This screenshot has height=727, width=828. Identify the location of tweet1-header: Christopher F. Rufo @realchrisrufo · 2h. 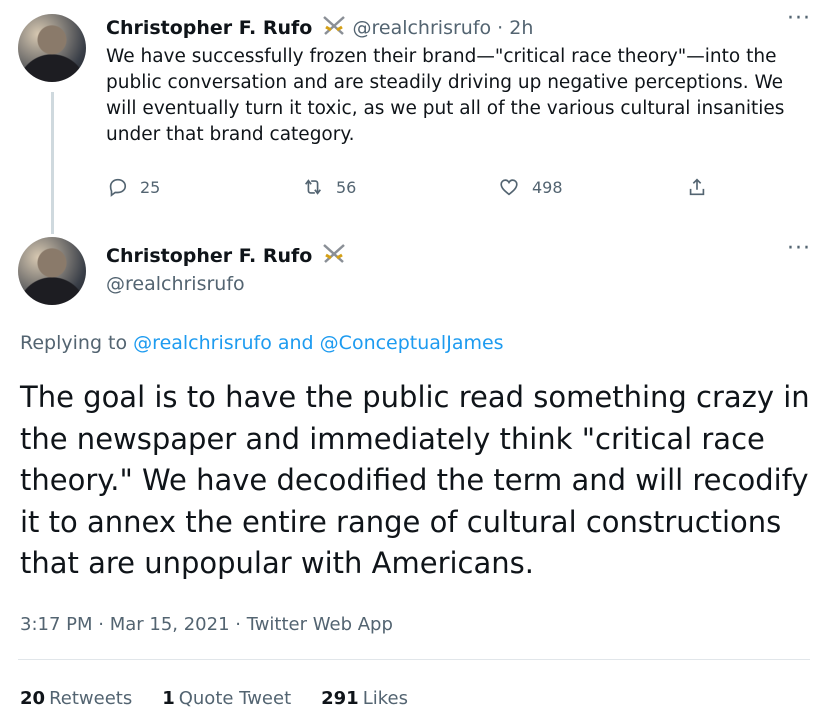
(319, 27).